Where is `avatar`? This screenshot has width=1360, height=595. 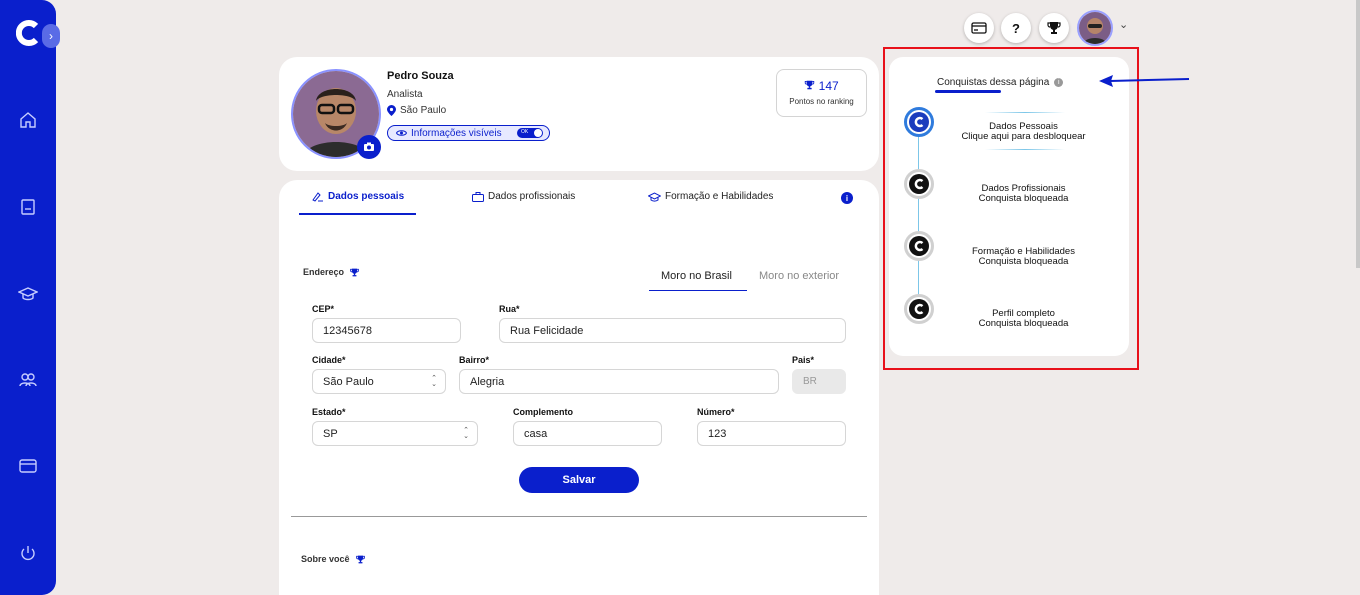
avatar is located at coordinates (1095, 28).